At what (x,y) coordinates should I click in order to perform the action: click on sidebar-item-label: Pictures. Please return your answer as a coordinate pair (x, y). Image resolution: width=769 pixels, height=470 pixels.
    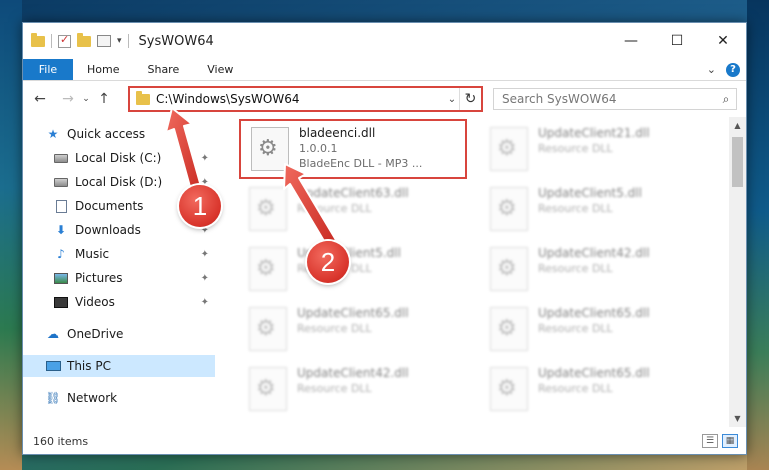
    Looking at the image, I should click on (99, 278).